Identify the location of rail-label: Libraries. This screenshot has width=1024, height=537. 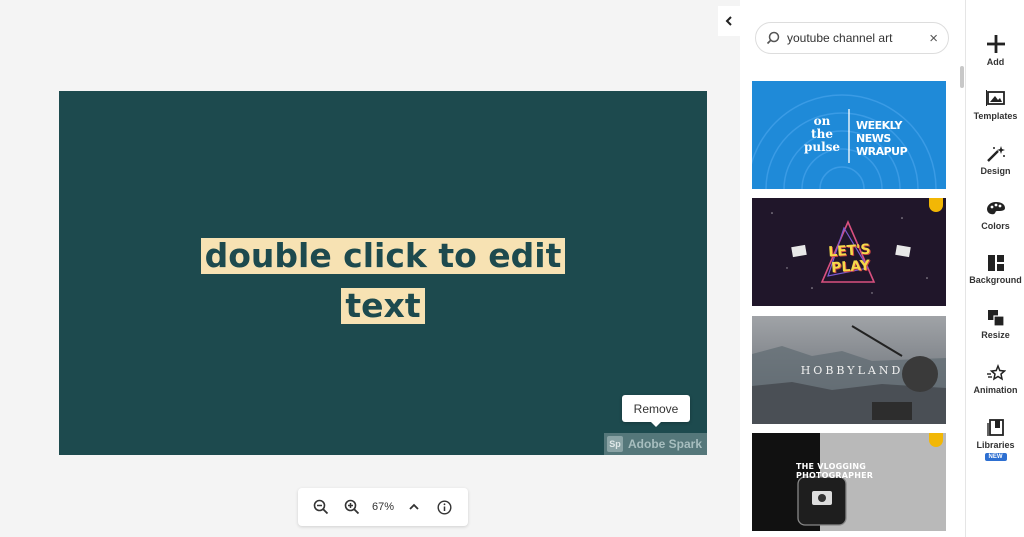
(995, 445).